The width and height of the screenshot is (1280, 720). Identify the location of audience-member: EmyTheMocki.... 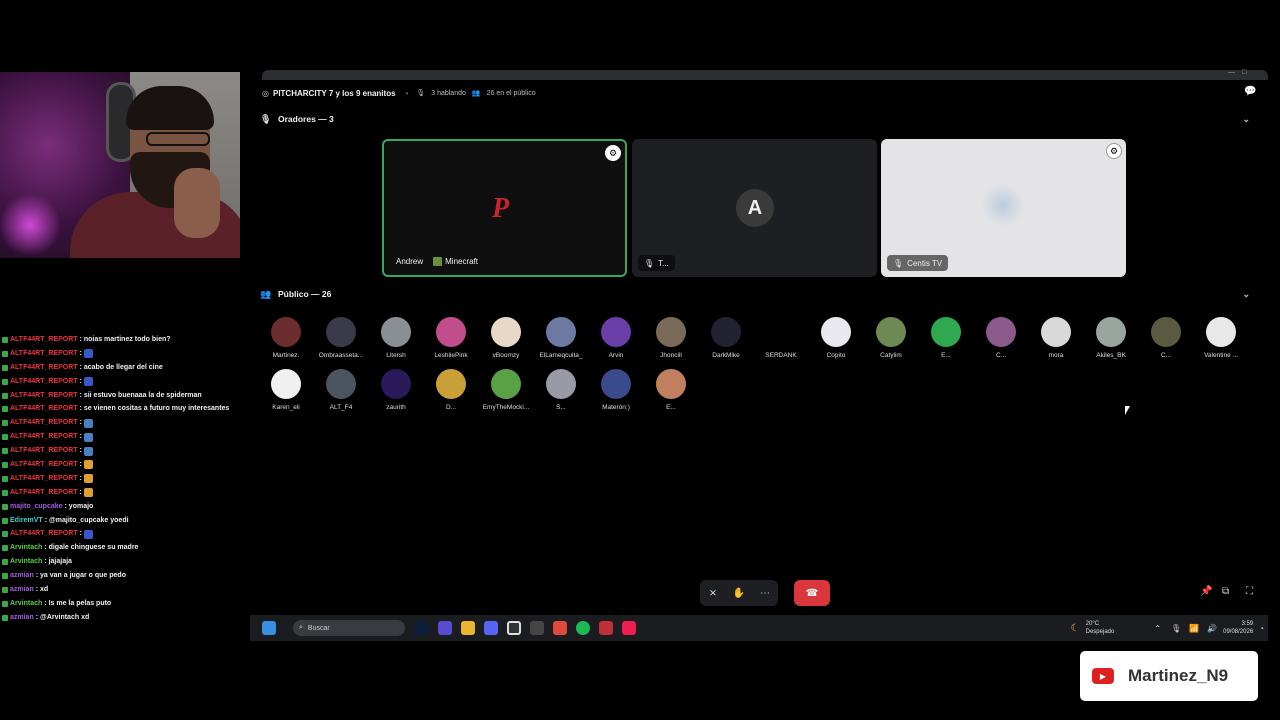
(506, 390).